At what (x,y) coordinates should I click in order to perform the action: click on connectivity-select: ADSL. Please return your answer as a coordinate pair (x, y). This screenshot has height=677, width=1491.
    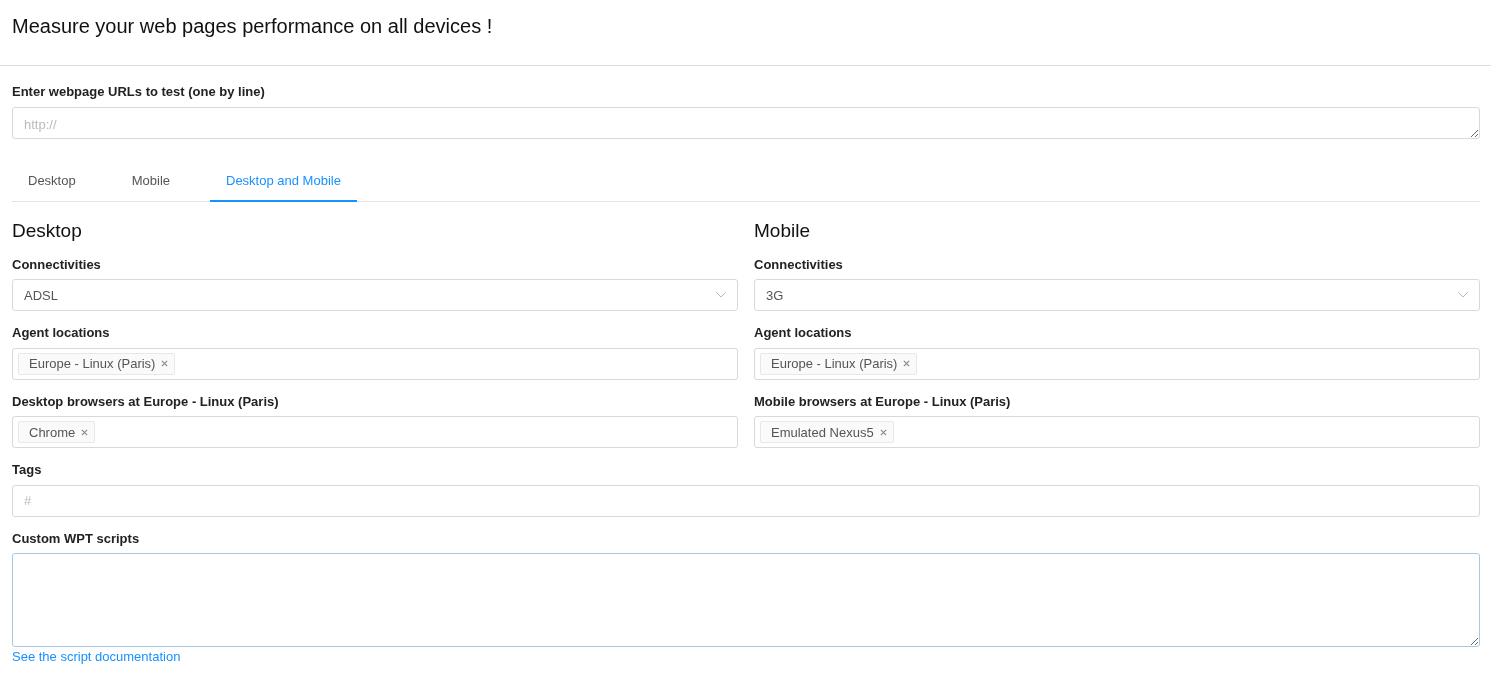
    Looking at the image, I should click on (375, 295).